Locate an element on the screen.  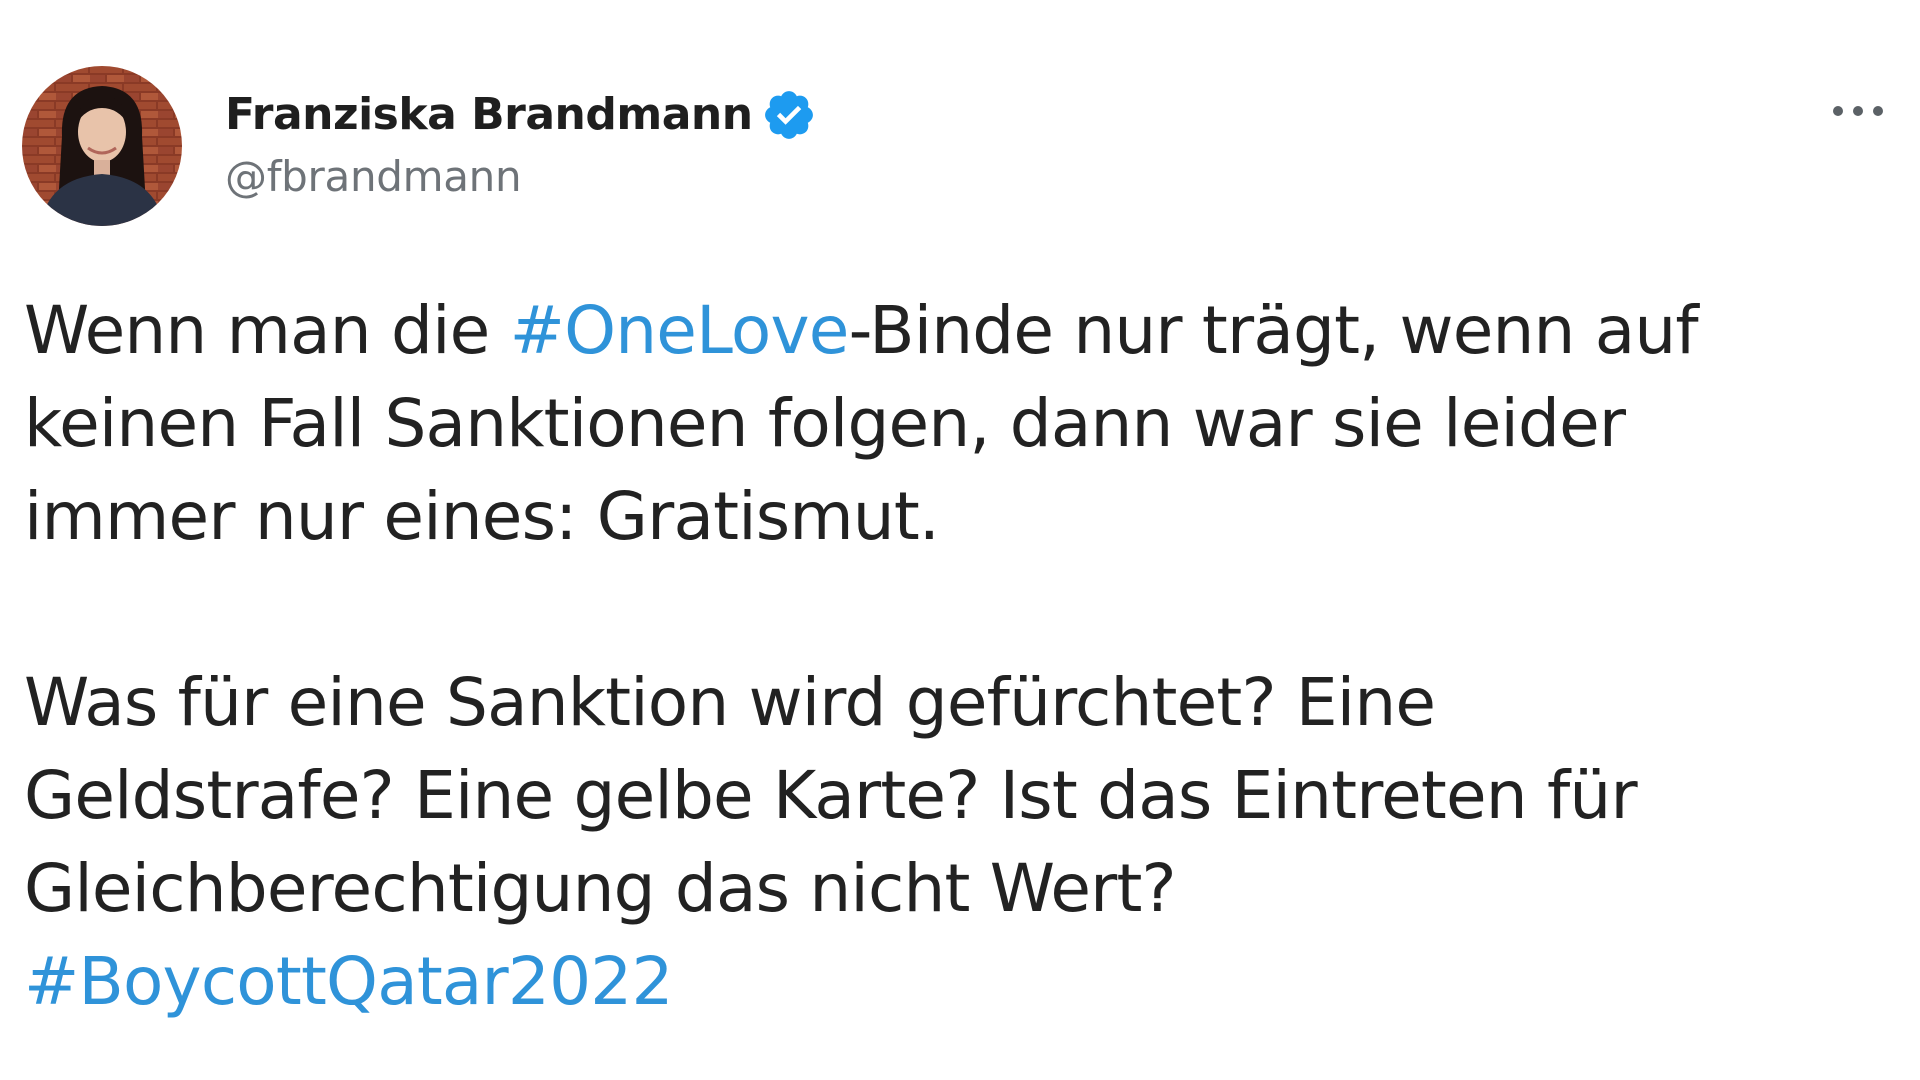
more-horizontal-icon is located at coordinates (1858, 112).